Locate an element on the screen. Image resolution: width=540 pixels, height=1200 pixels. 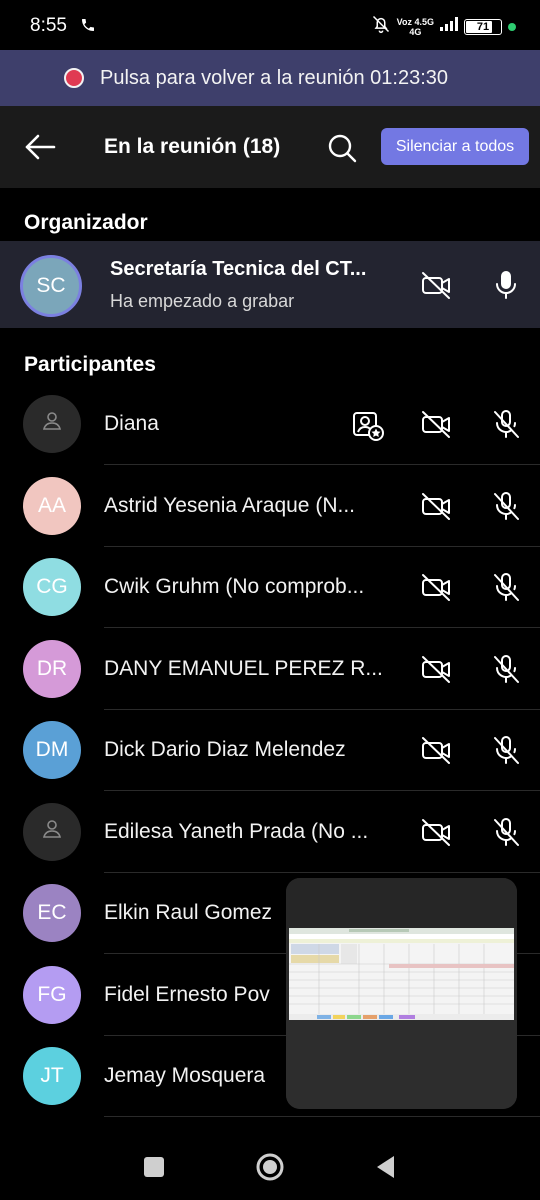
avatar: SC is located at coordinates (51, 286).